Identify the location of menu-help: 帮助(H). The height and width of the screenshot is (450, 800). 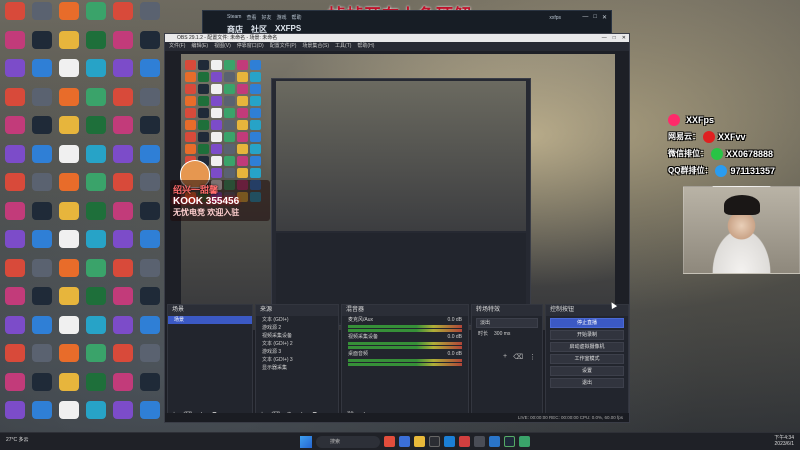
(365, 46).